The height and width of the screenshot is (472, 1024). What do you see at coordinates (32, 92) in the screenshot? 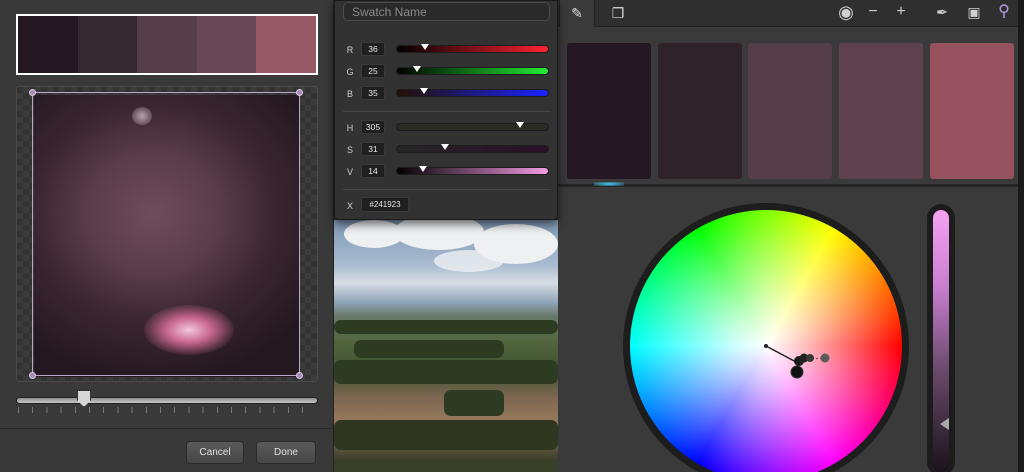
I see `crop-handle-top-left` at bounding box center [32, 92].